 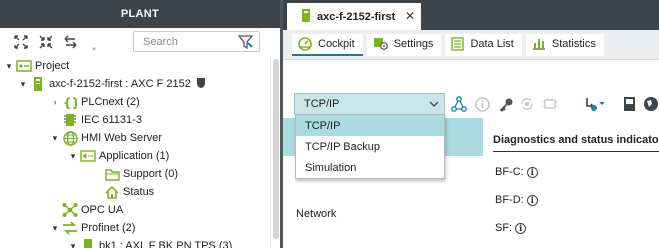 I want to click on tree-node-hmi: ▾ HMI Web Server, so click(x=140, y=138).